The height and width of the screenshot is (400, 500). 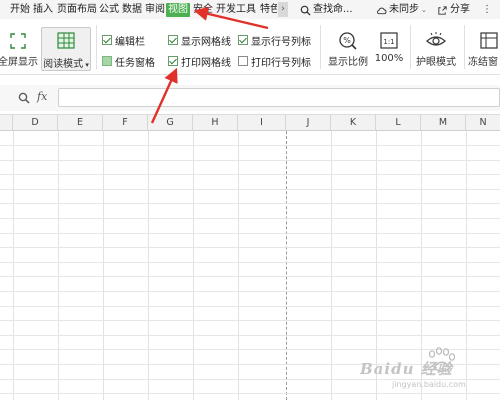 I want to click on fullscreen-icon, so click(x=18, y=41).